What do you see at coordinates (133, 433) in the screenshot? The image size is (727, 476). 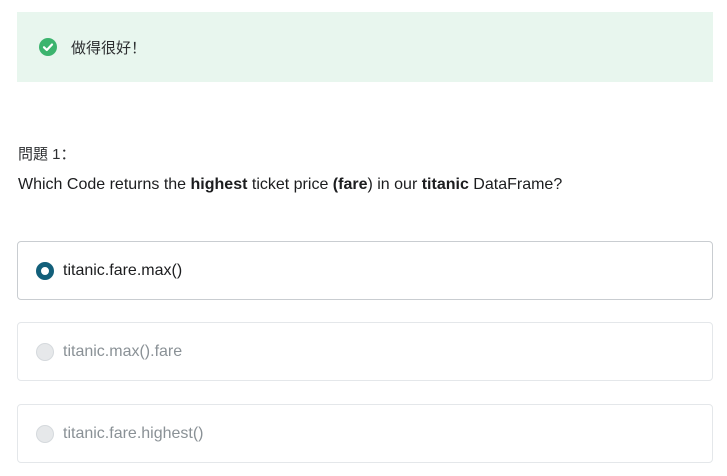 I see `answer-option-label: titanic.fare.highest()` at bounding box center [133, 433].